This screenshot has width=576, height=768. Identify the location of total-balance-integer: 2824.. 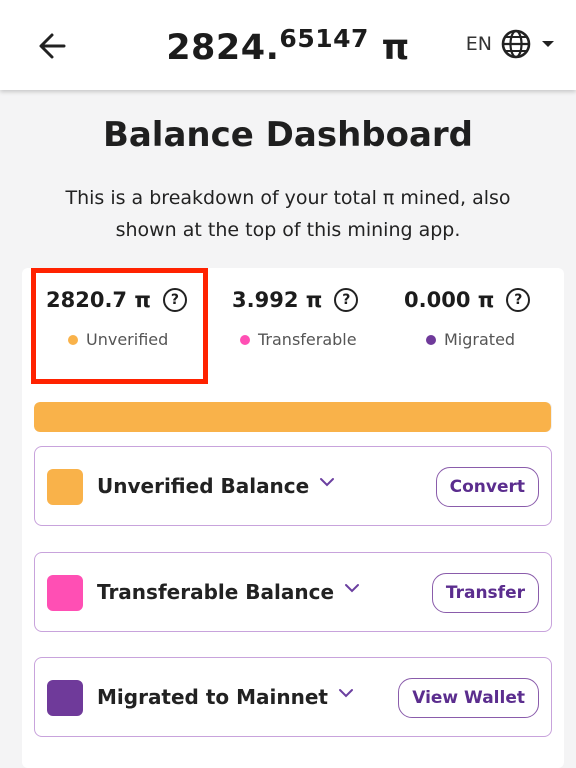
(223, 48).